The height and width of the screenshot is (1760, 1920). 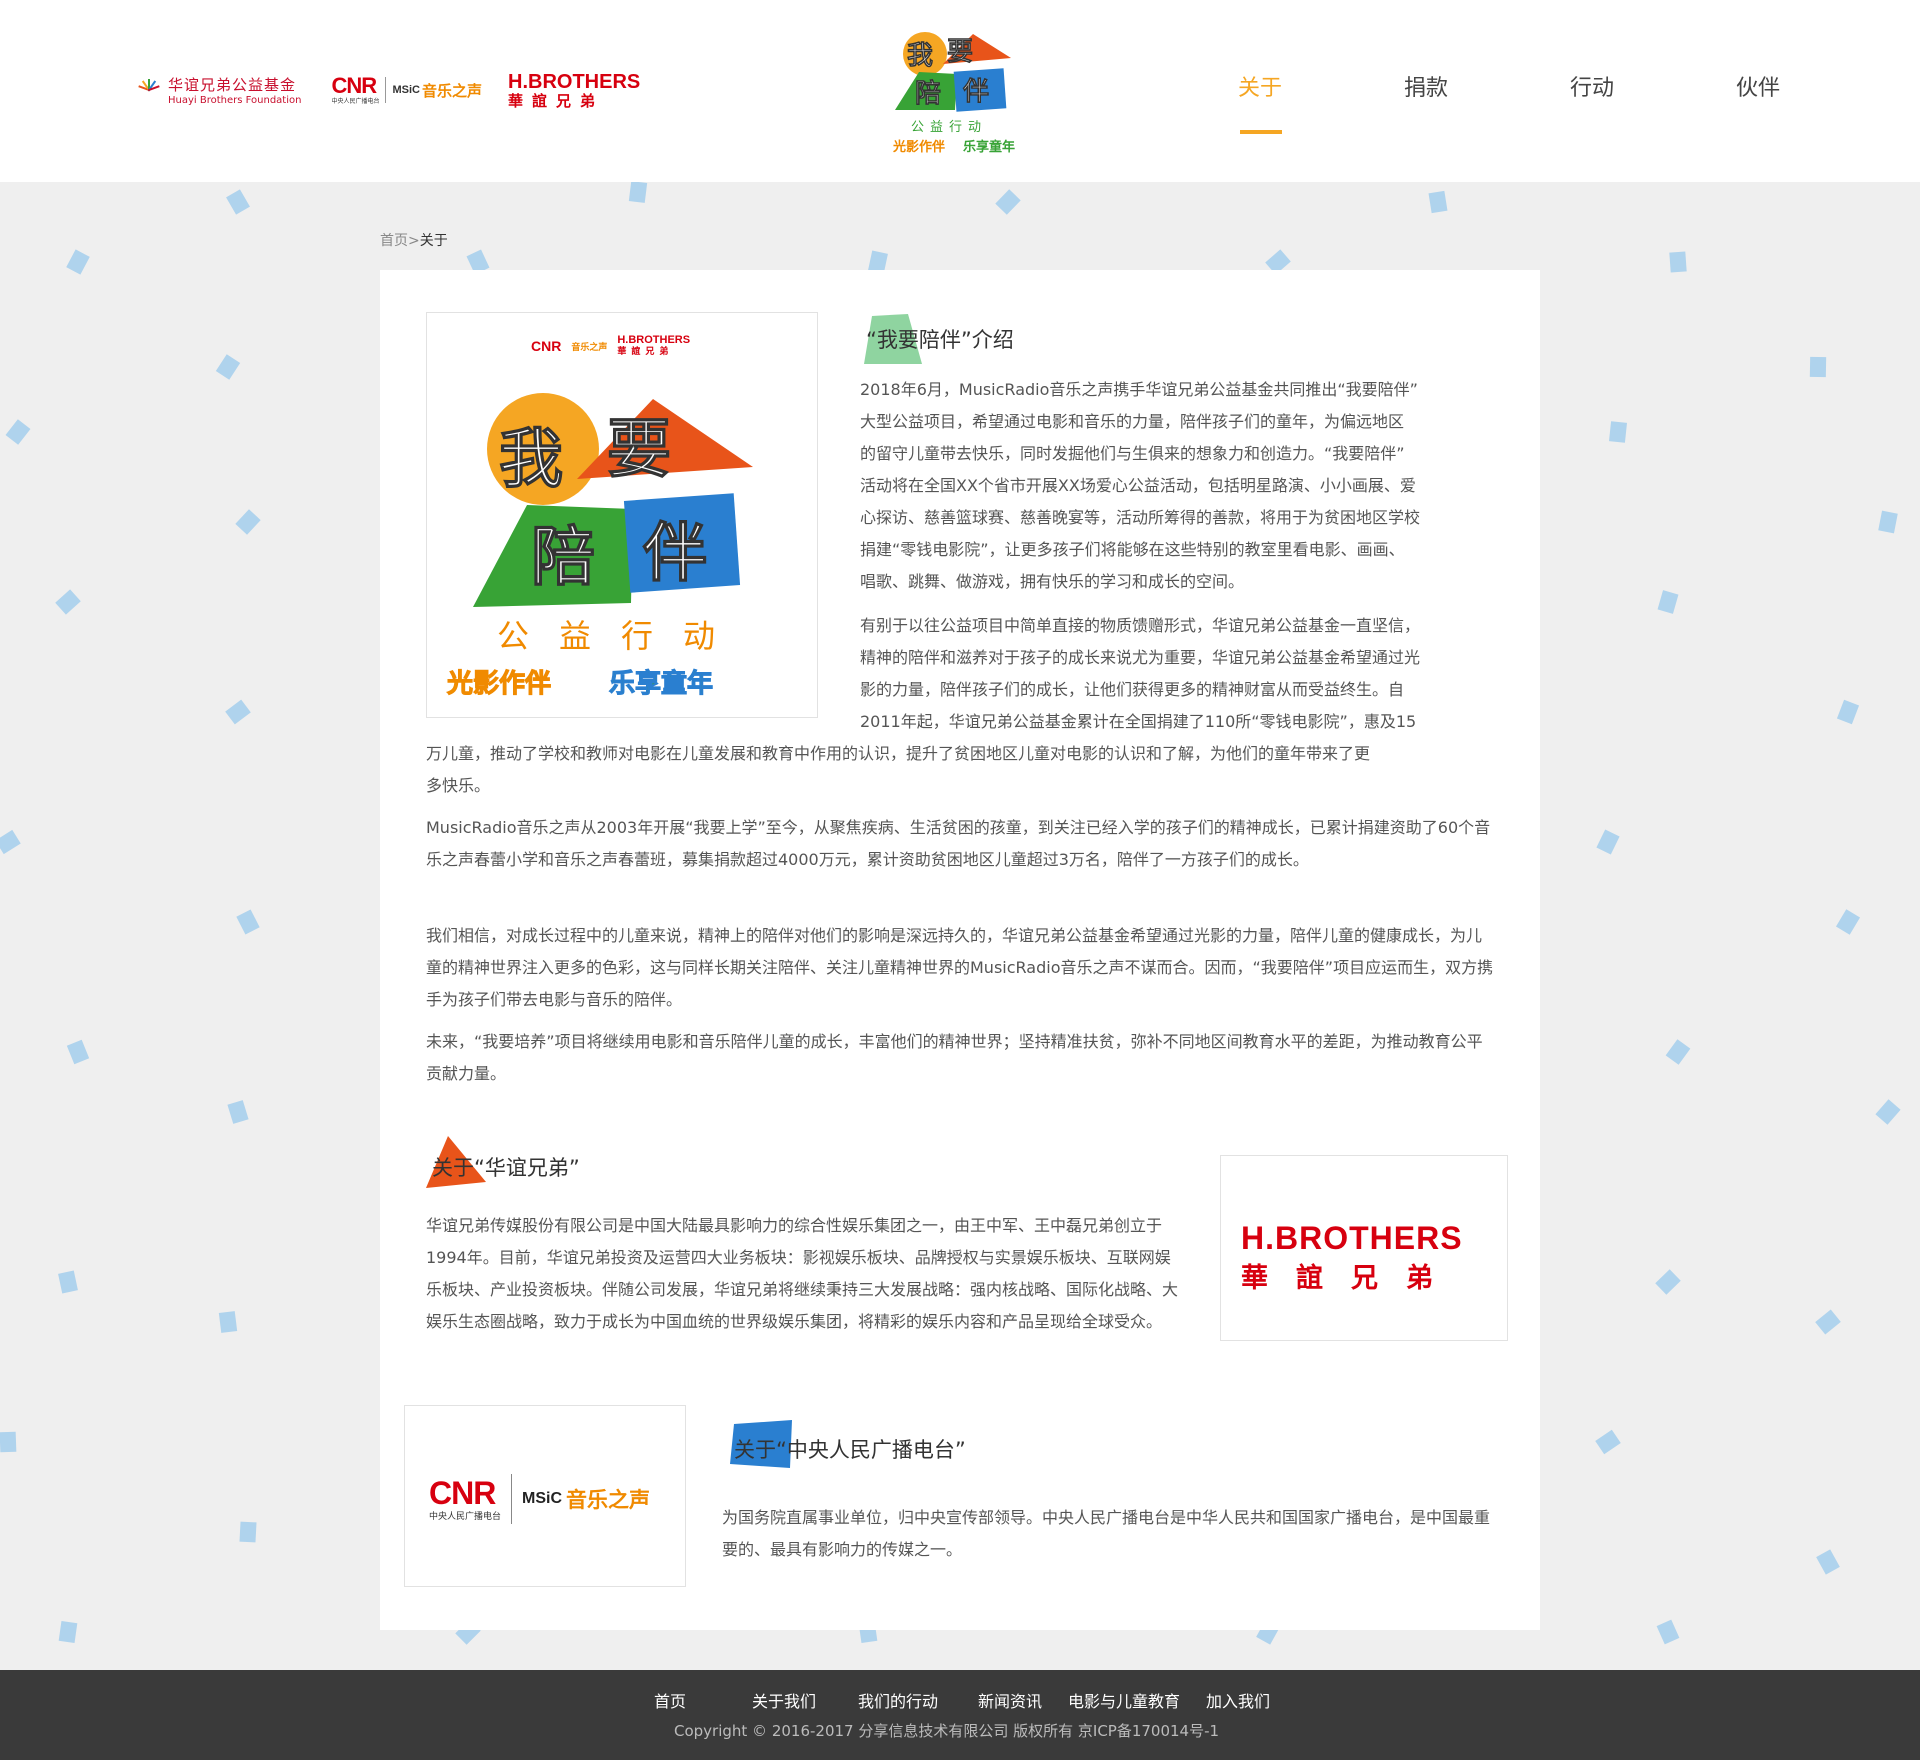 I want to click on intro-title: “我要陪伴”介绍, so click(x=940, y=340).